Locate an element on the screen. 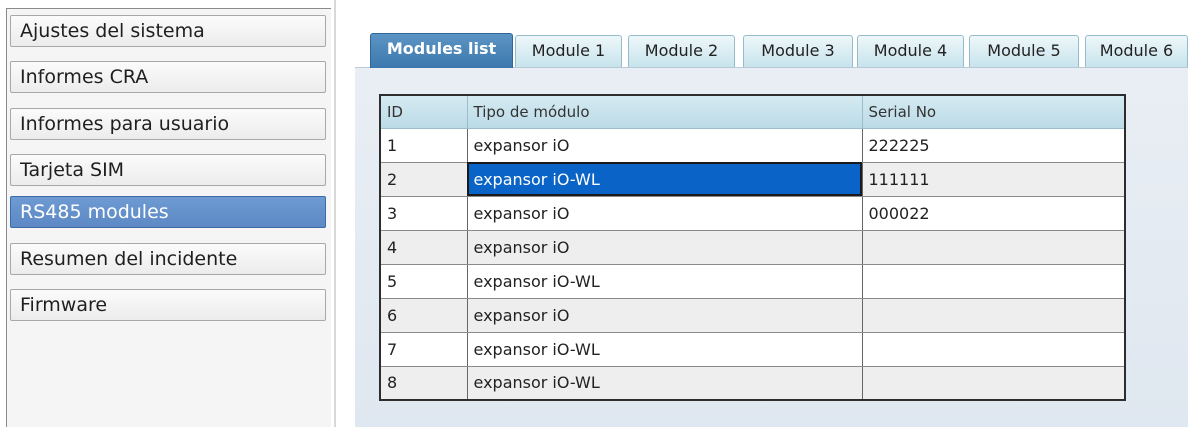 This screenshot has width=1188, height=427. sidebar-item-firmware: Firmware is located at coordinates (168, 305).